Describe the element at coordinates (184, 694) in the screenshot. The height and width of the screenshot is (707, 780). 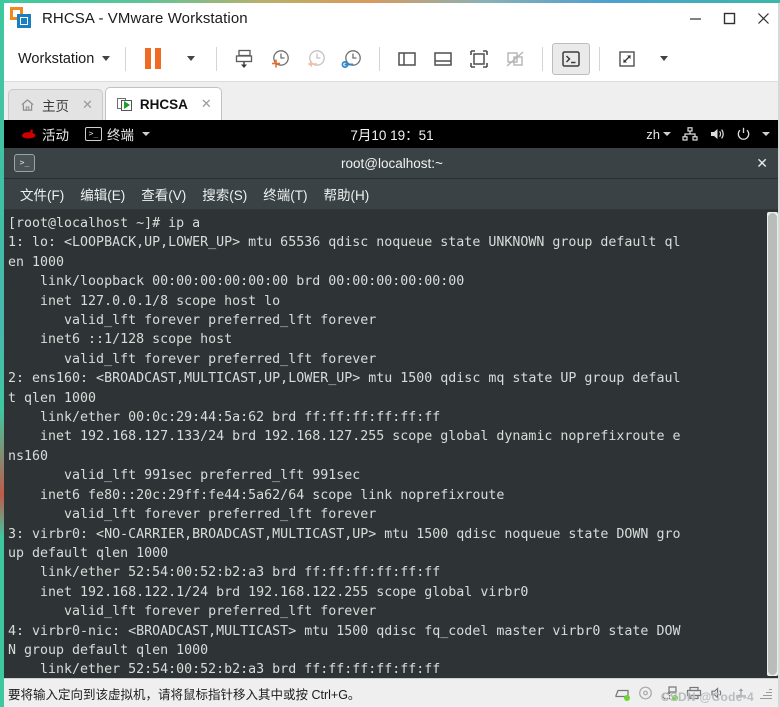
I see `status-message: 要将输入定向到该虚拟机，请将鼠标指针移入其中或按 Ctrl+G。` at that location.